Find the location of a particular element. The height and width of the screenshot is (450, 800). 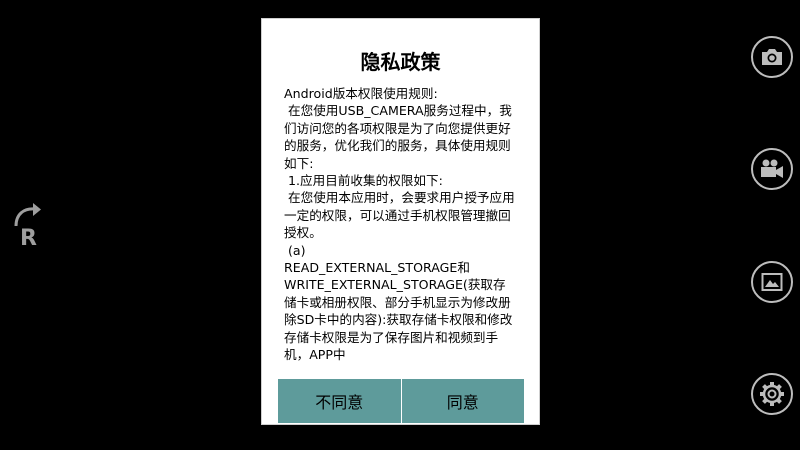

gear-icon is located at coordinates (772, 394).